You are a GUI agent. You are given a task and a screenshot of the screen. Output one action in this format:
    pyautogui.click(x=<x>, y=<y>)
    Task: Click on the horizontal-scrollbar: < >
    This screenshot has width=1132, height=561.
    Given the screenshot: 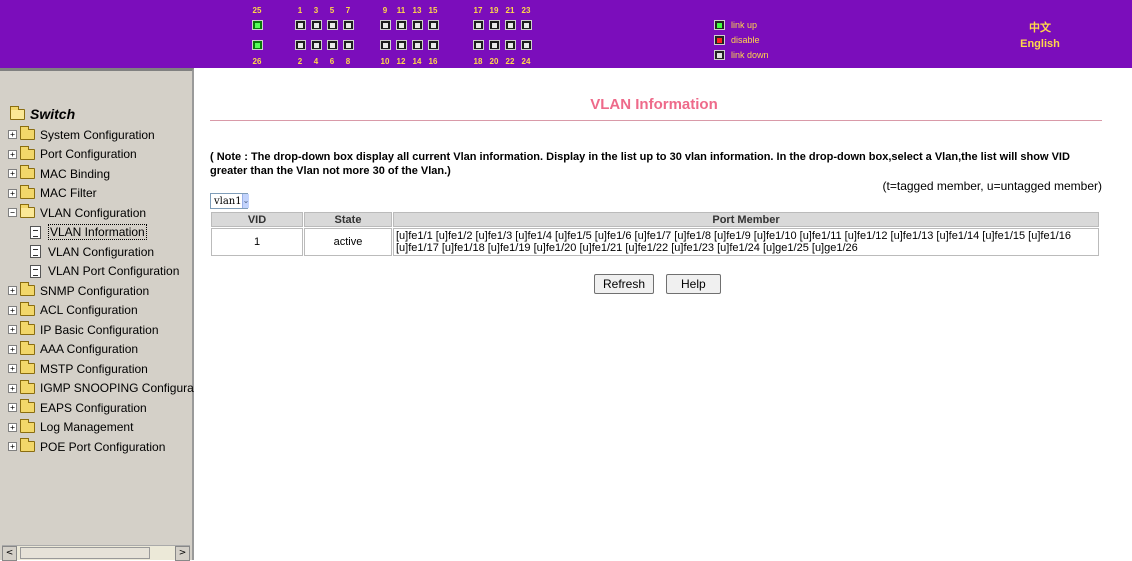 What is the action you would take?
    pyautogui.click(x=96, y=553)
    